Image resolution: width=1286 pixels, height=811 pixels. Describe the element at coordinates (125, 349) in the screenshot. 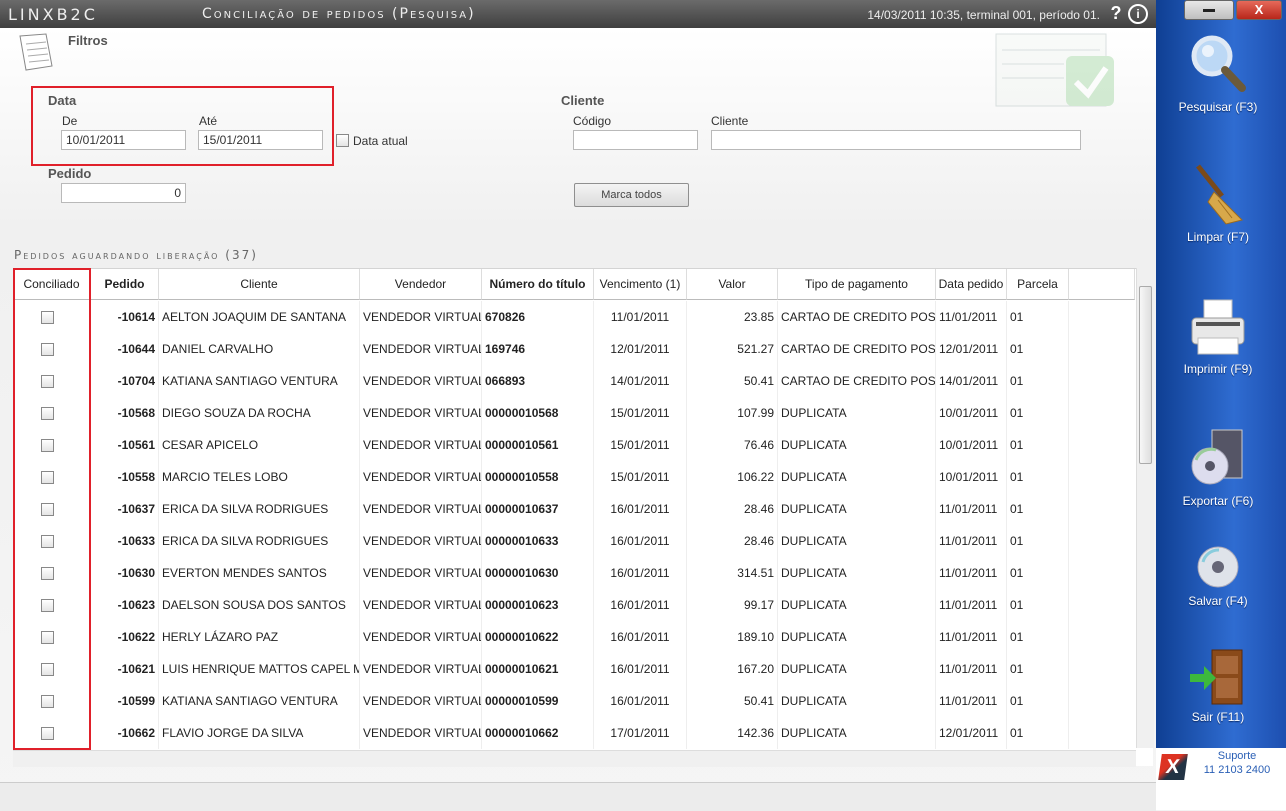

I see `pedido-cell: -10644` at that location.